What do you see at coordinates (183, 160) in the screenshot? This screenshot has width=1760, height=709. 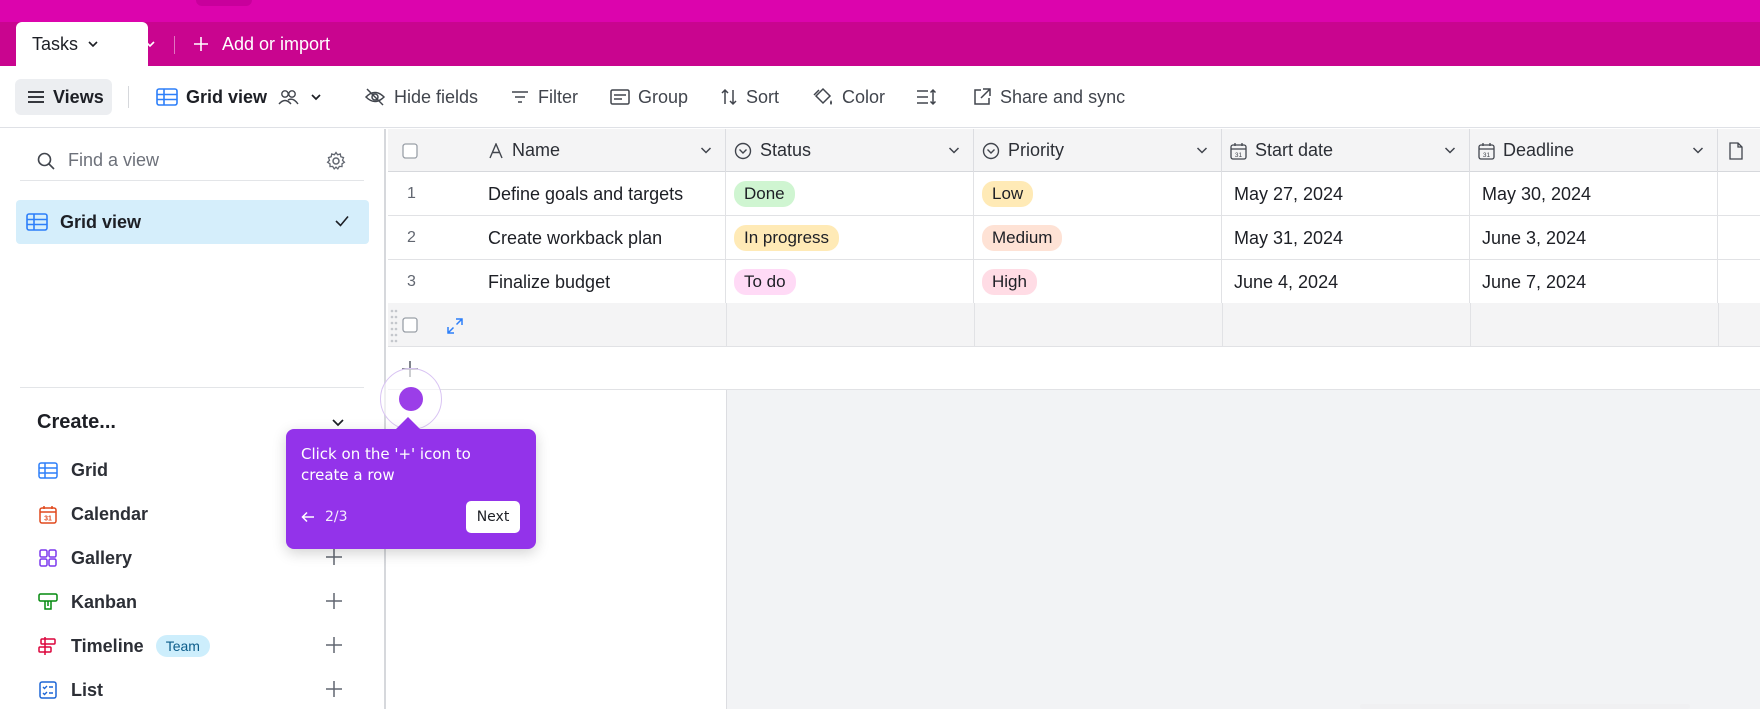 I see `find-view-input` at bounding box center [183, 160].